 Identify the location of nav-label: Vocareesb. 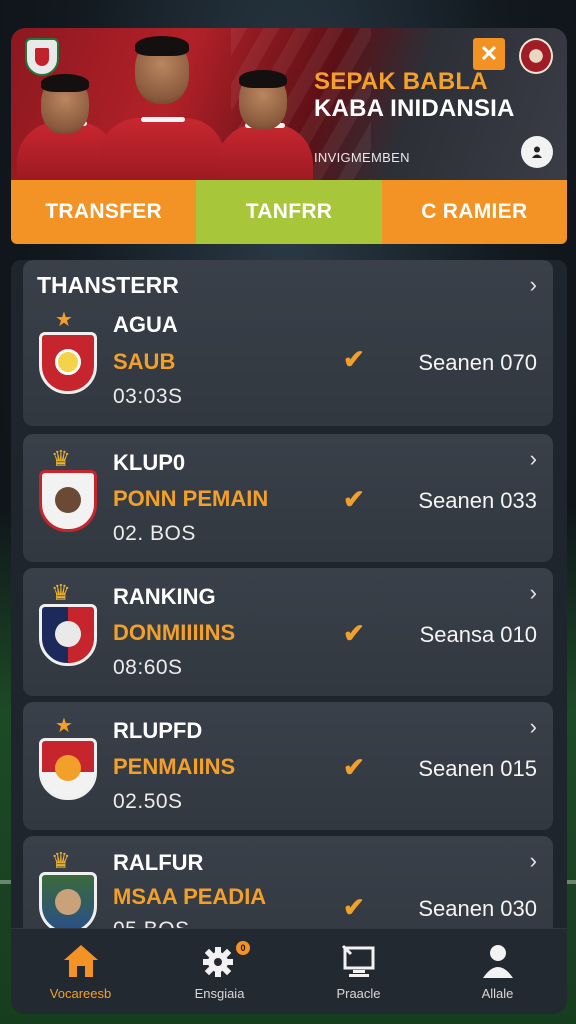
(80, 993).